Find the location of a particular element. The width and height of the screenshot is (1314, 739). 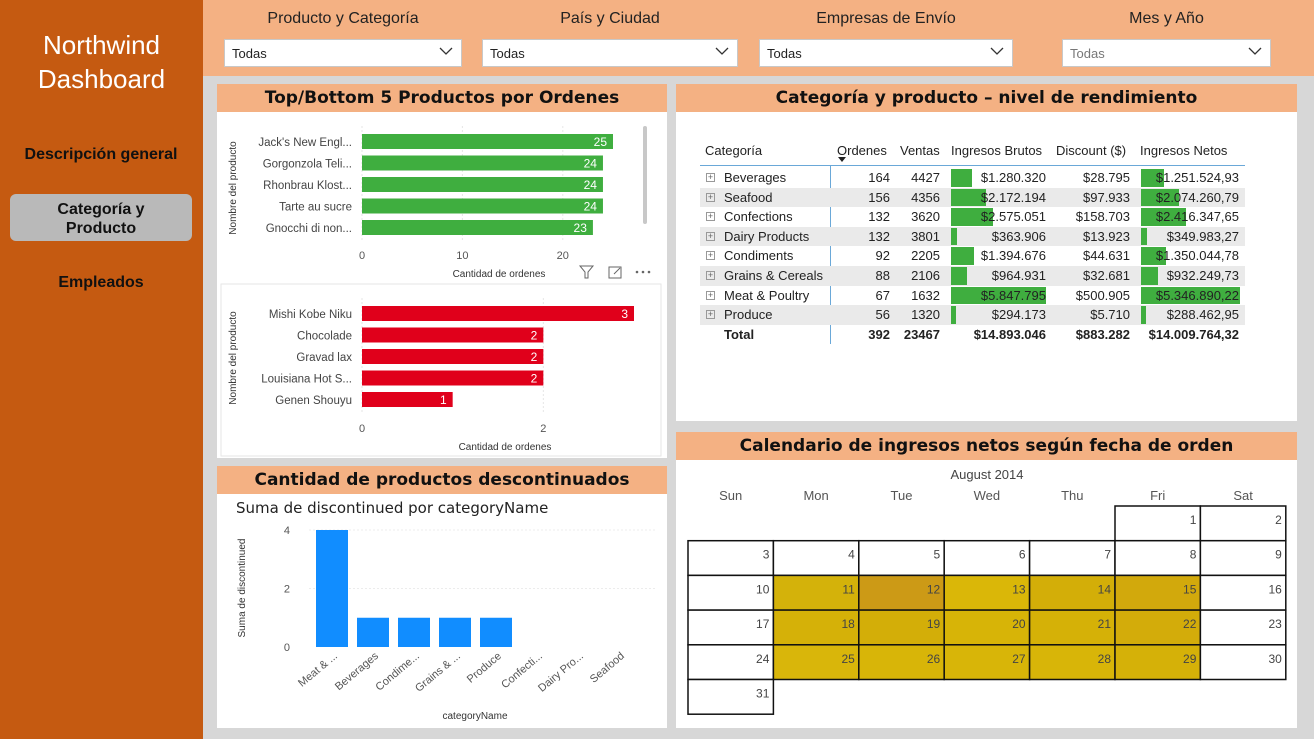

bar-value-label: 3 is located at coordinates (624, 314).